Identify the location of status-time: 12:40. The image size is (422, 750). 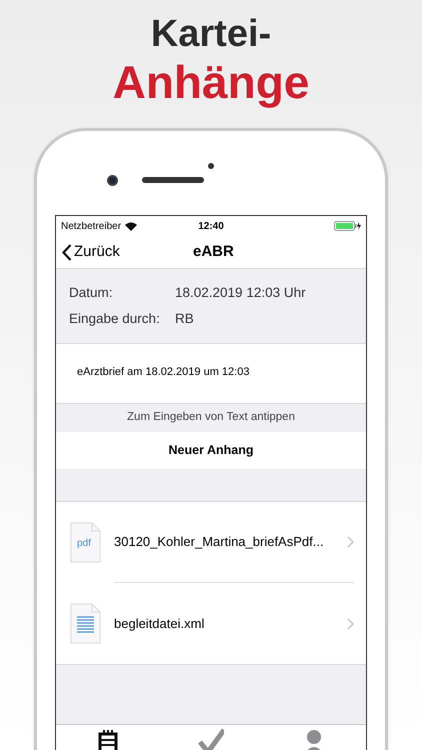
(211, 227).